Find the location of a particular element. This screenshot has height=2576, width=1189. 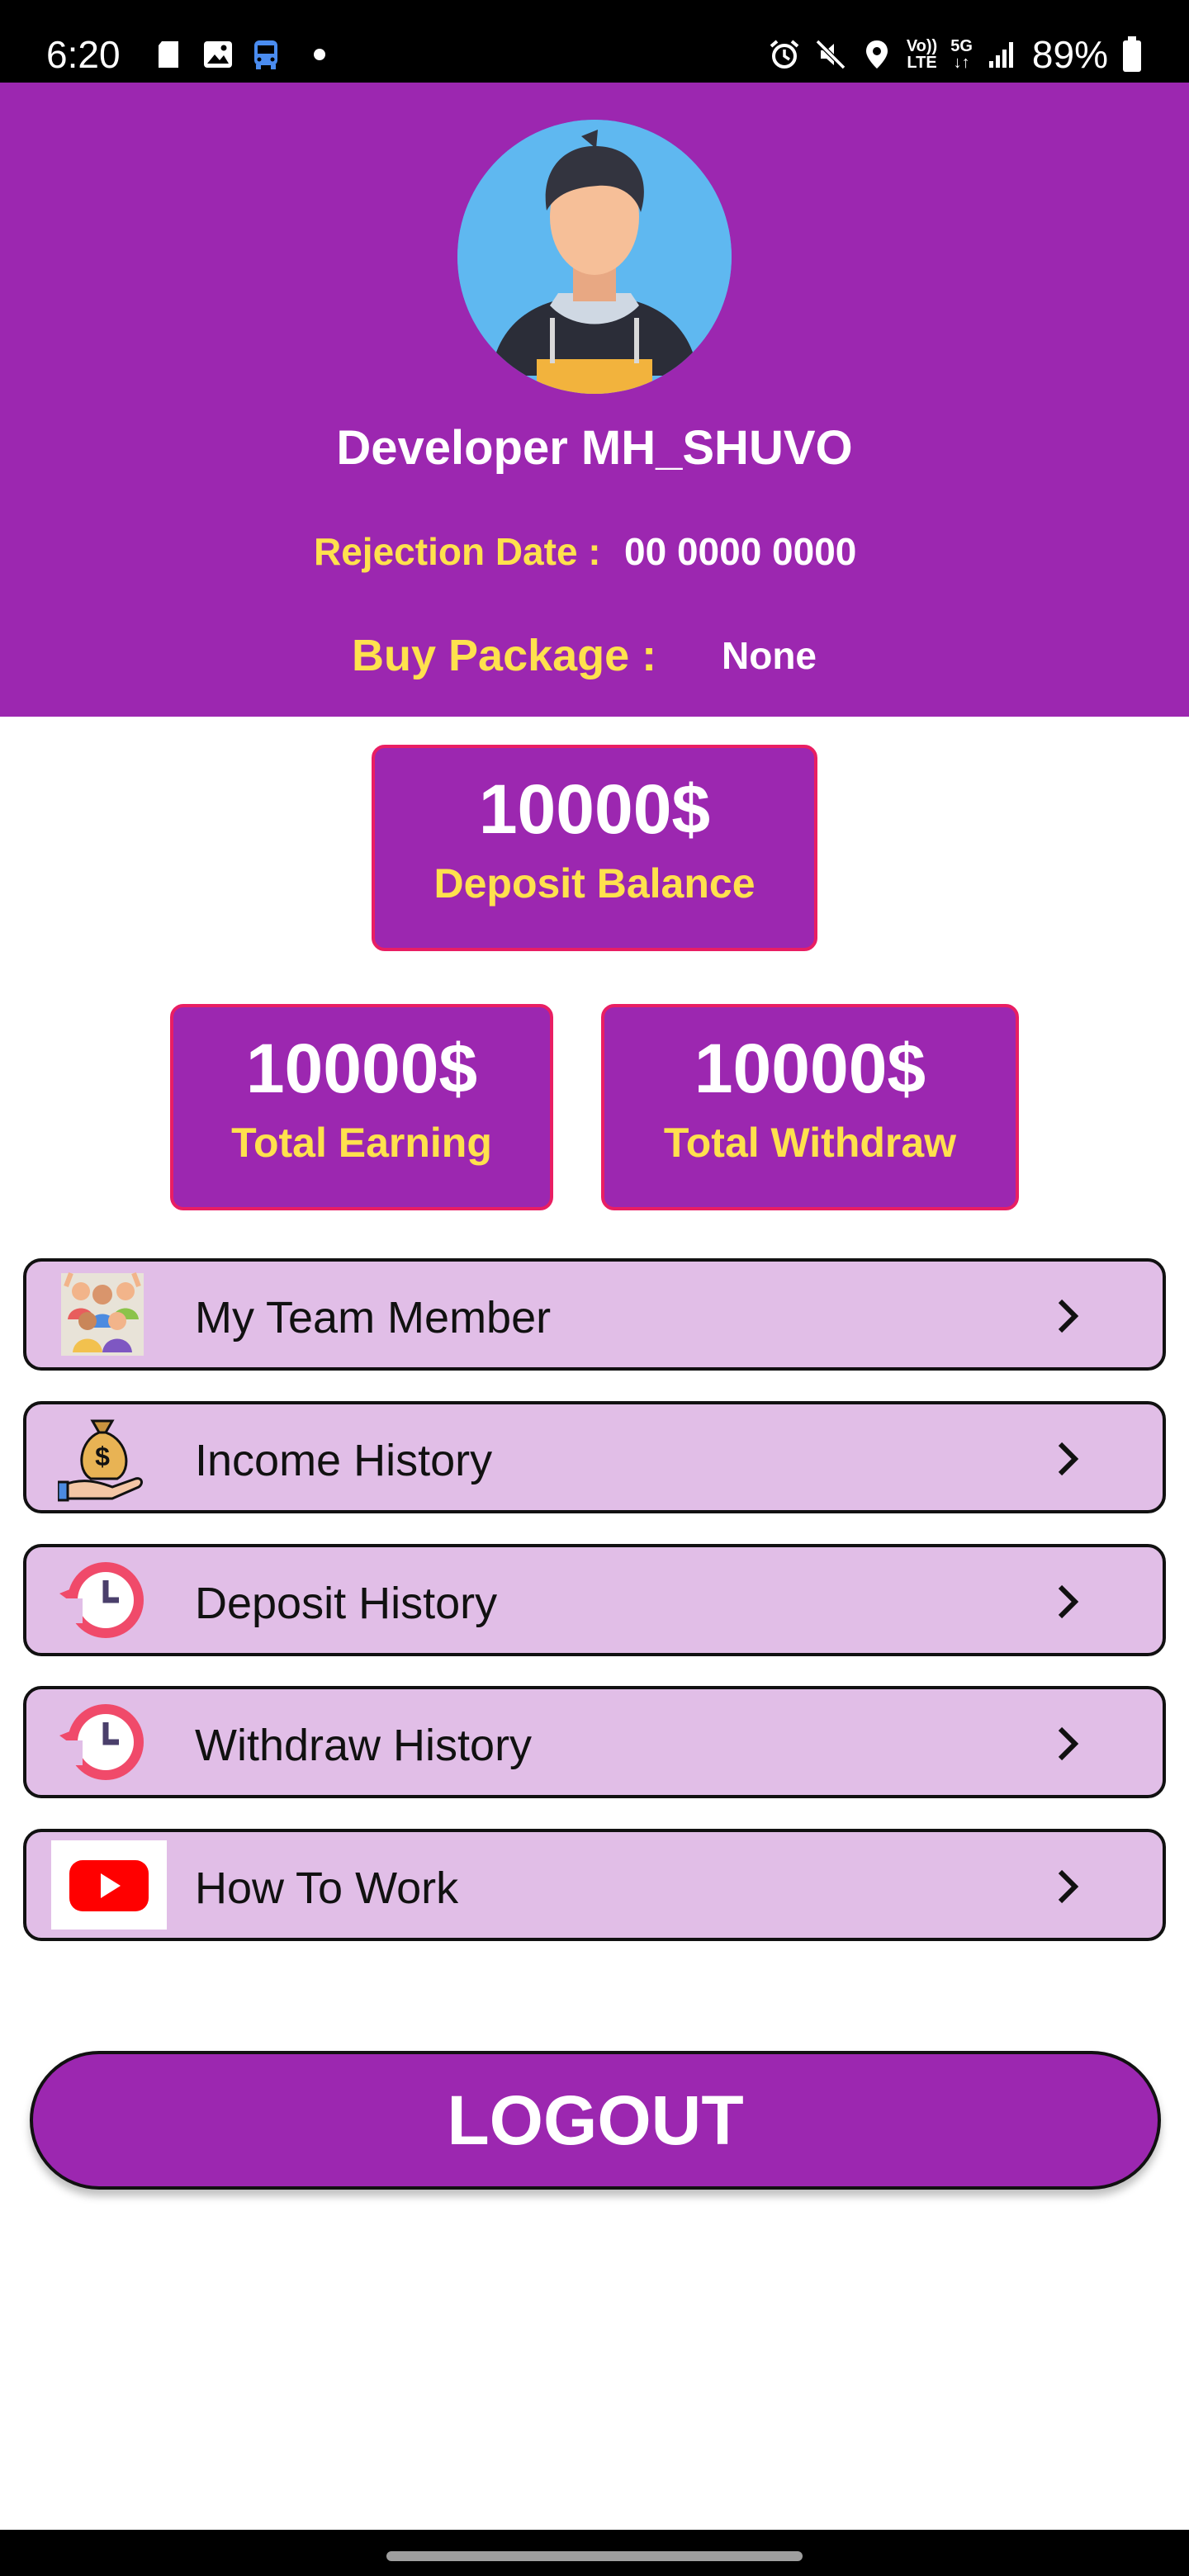

system-icons: Vo)) LTE 5G ↓↑ 89% is located at coordinates (955, 54).